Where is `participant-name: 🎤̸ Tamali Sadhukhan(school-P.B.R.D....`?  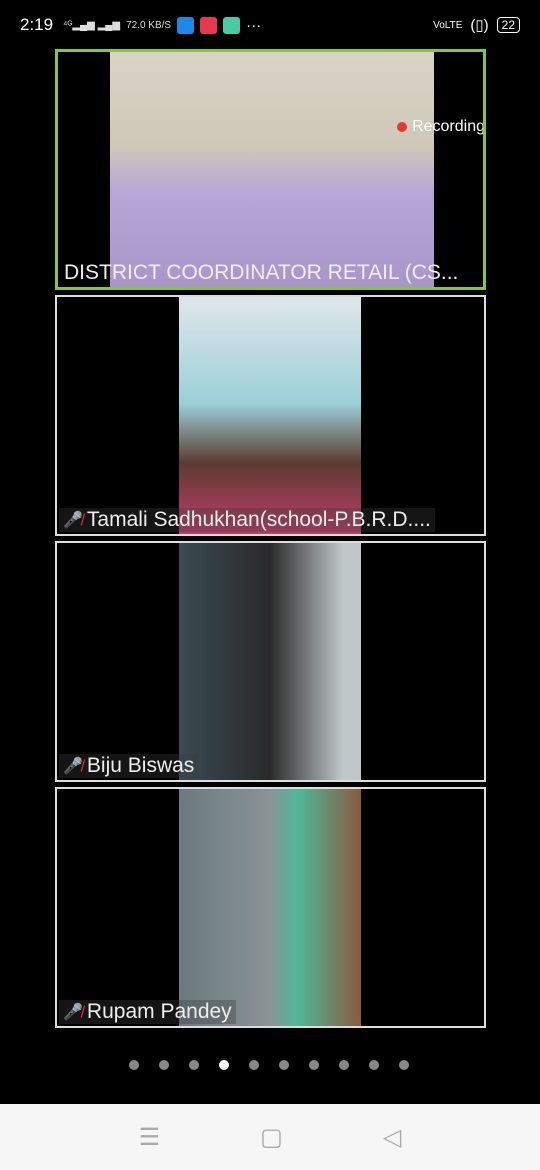 participant-name: 🎤̸ Tamali Sadhukhan(school-P.B.R.D.... is located at coordinates (247, 520).